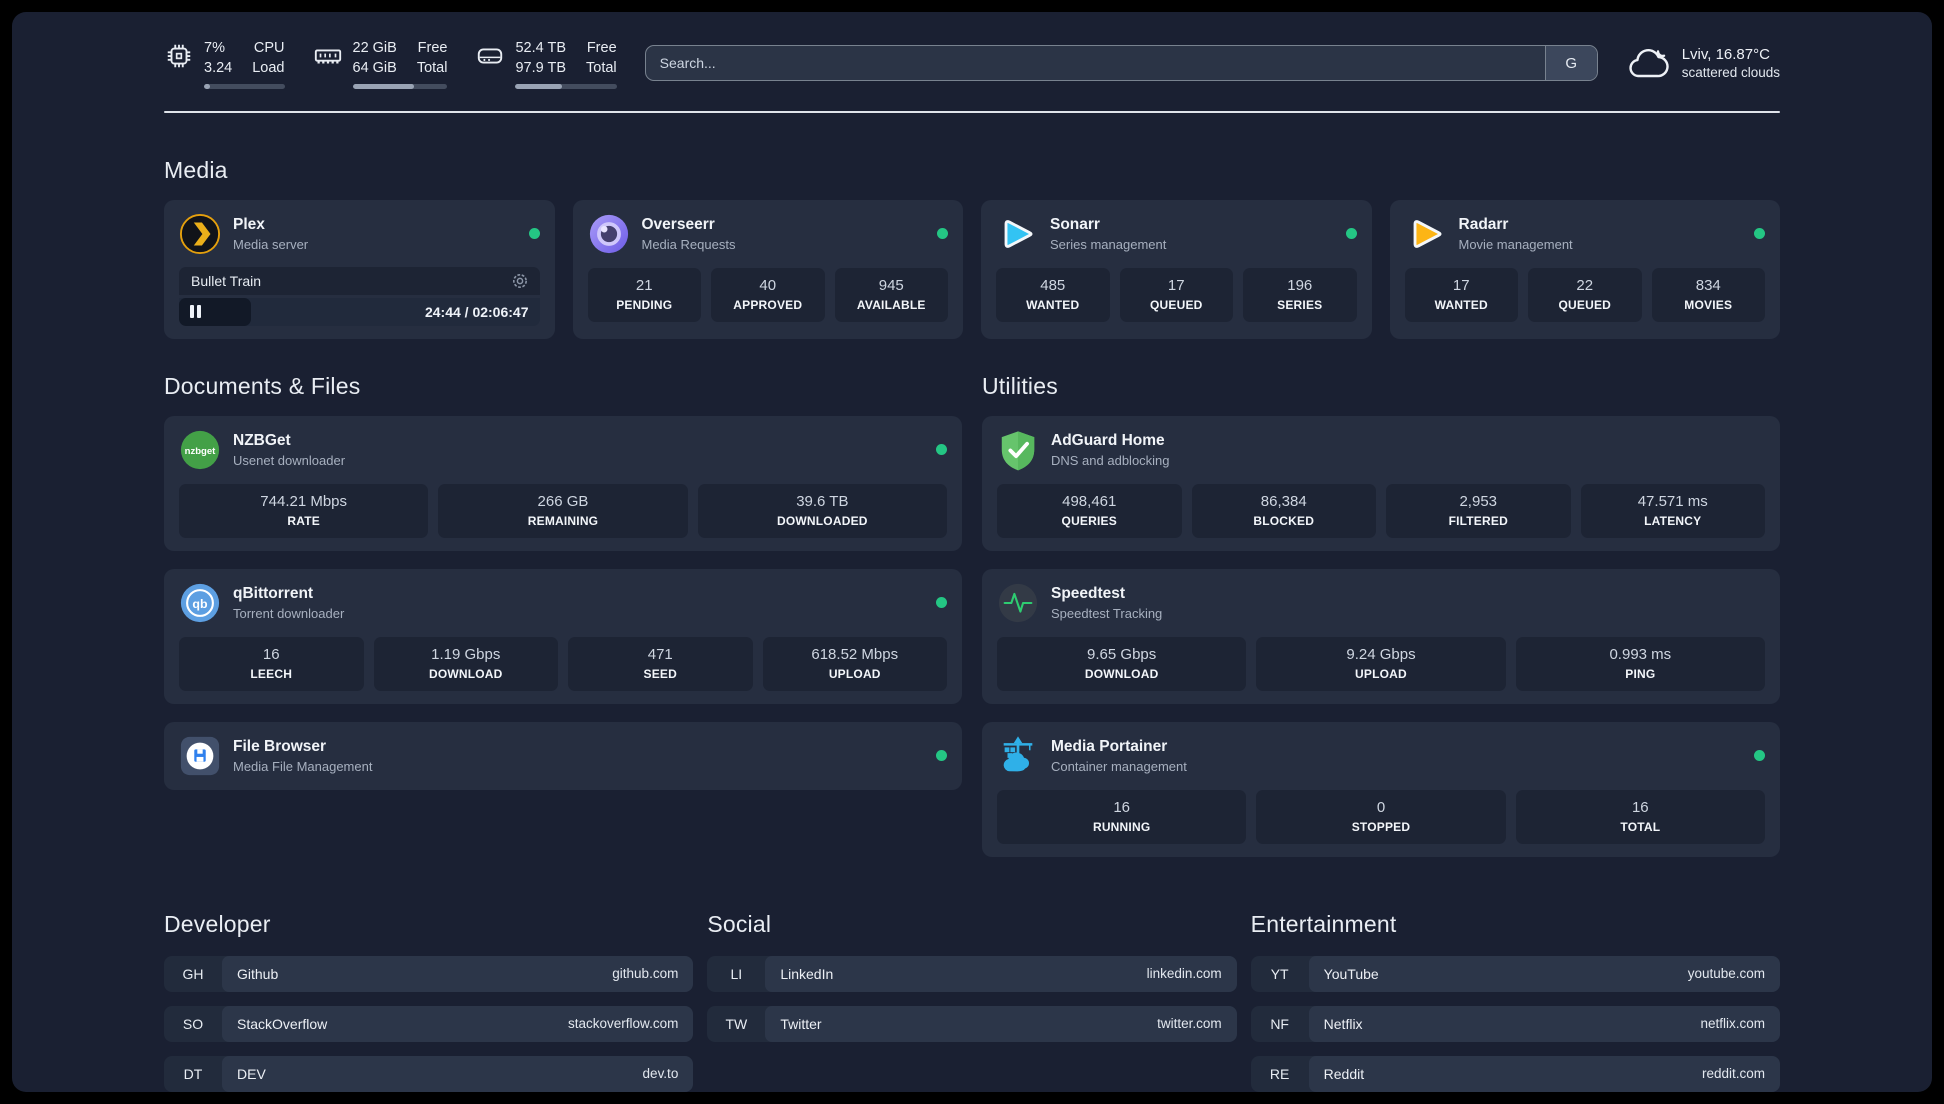  I want to click on cloud-icon, so click(1649, 63).